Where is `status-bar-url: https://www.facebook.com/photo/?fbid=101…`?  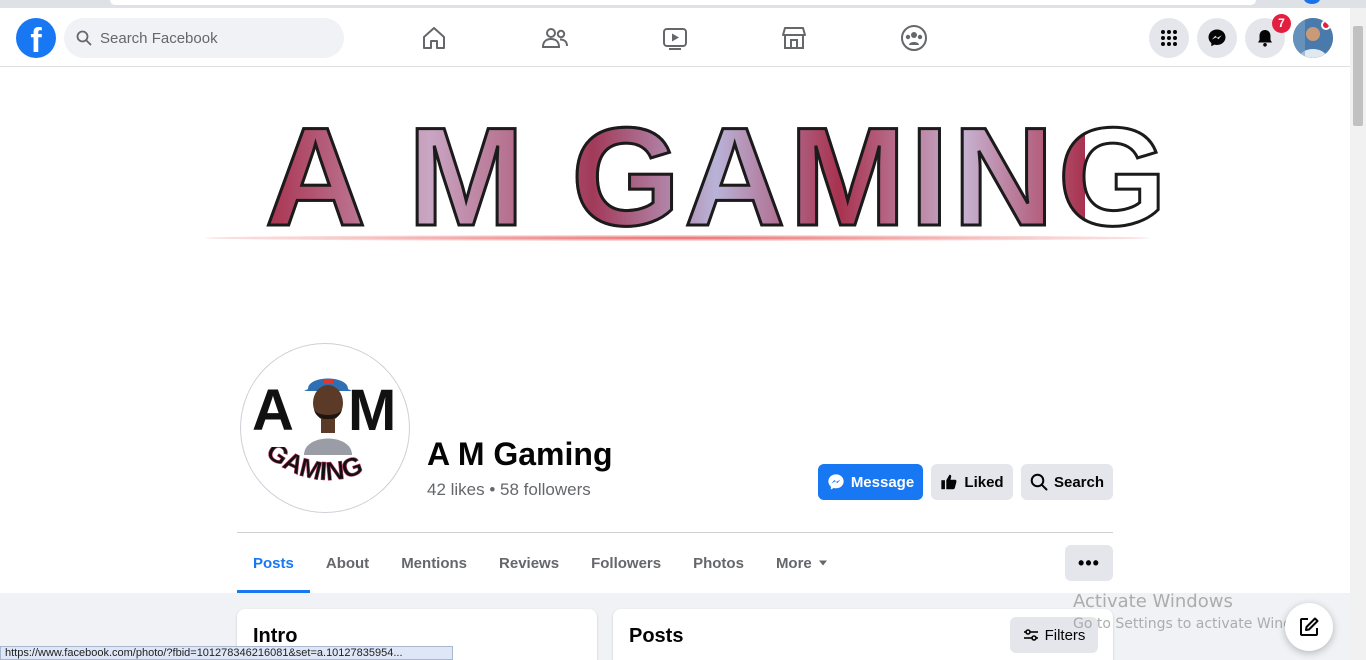
status-bar-url: https://www.facebook.com/photo/?fbid=101… is located at coordinates (226, 653).